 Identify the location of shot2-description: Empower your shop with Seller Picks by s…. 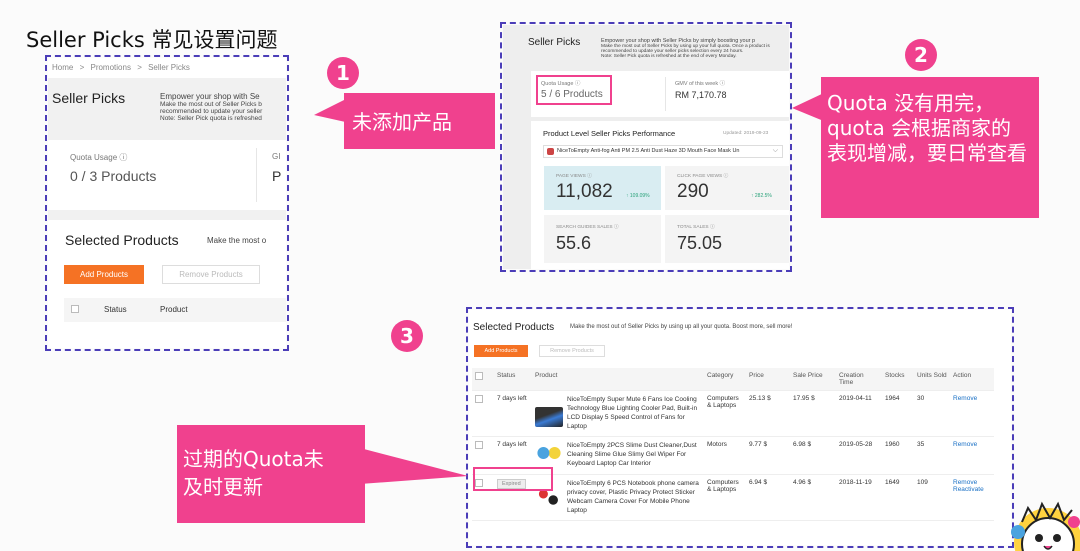
(685, 48).